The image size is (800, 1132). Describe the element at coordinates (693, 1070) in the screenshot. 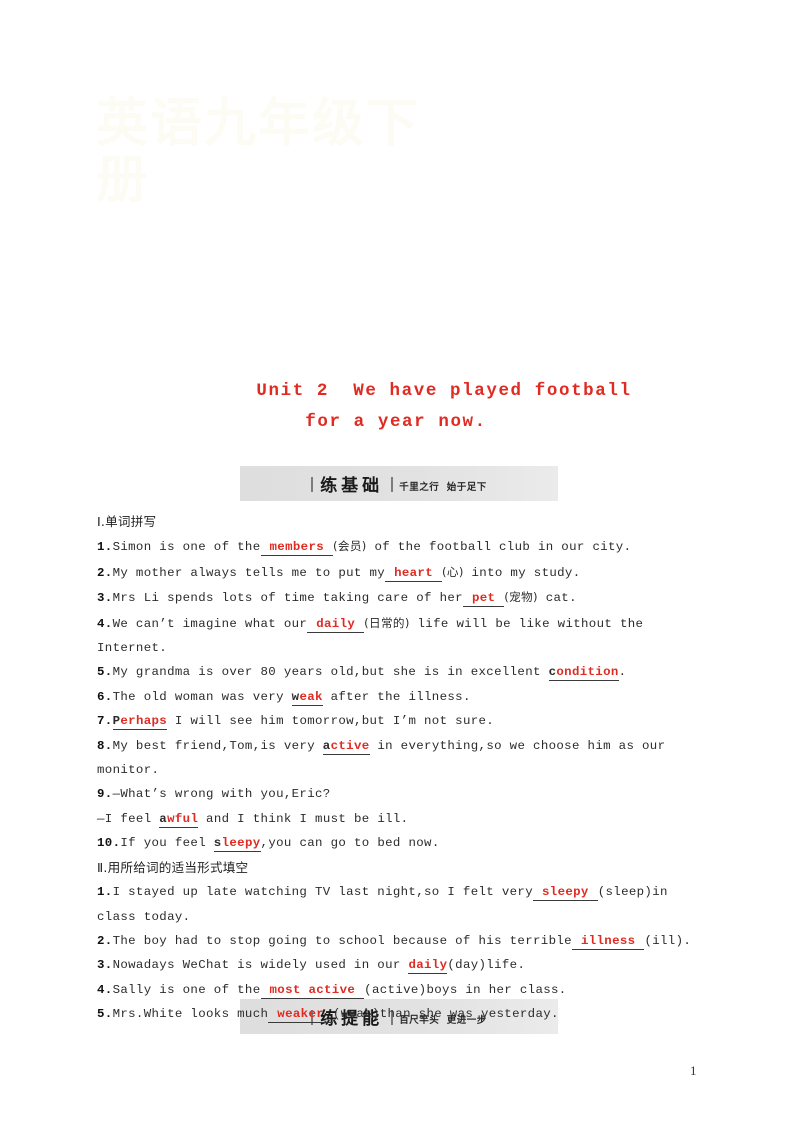

I see `page-number: 1` at that location.